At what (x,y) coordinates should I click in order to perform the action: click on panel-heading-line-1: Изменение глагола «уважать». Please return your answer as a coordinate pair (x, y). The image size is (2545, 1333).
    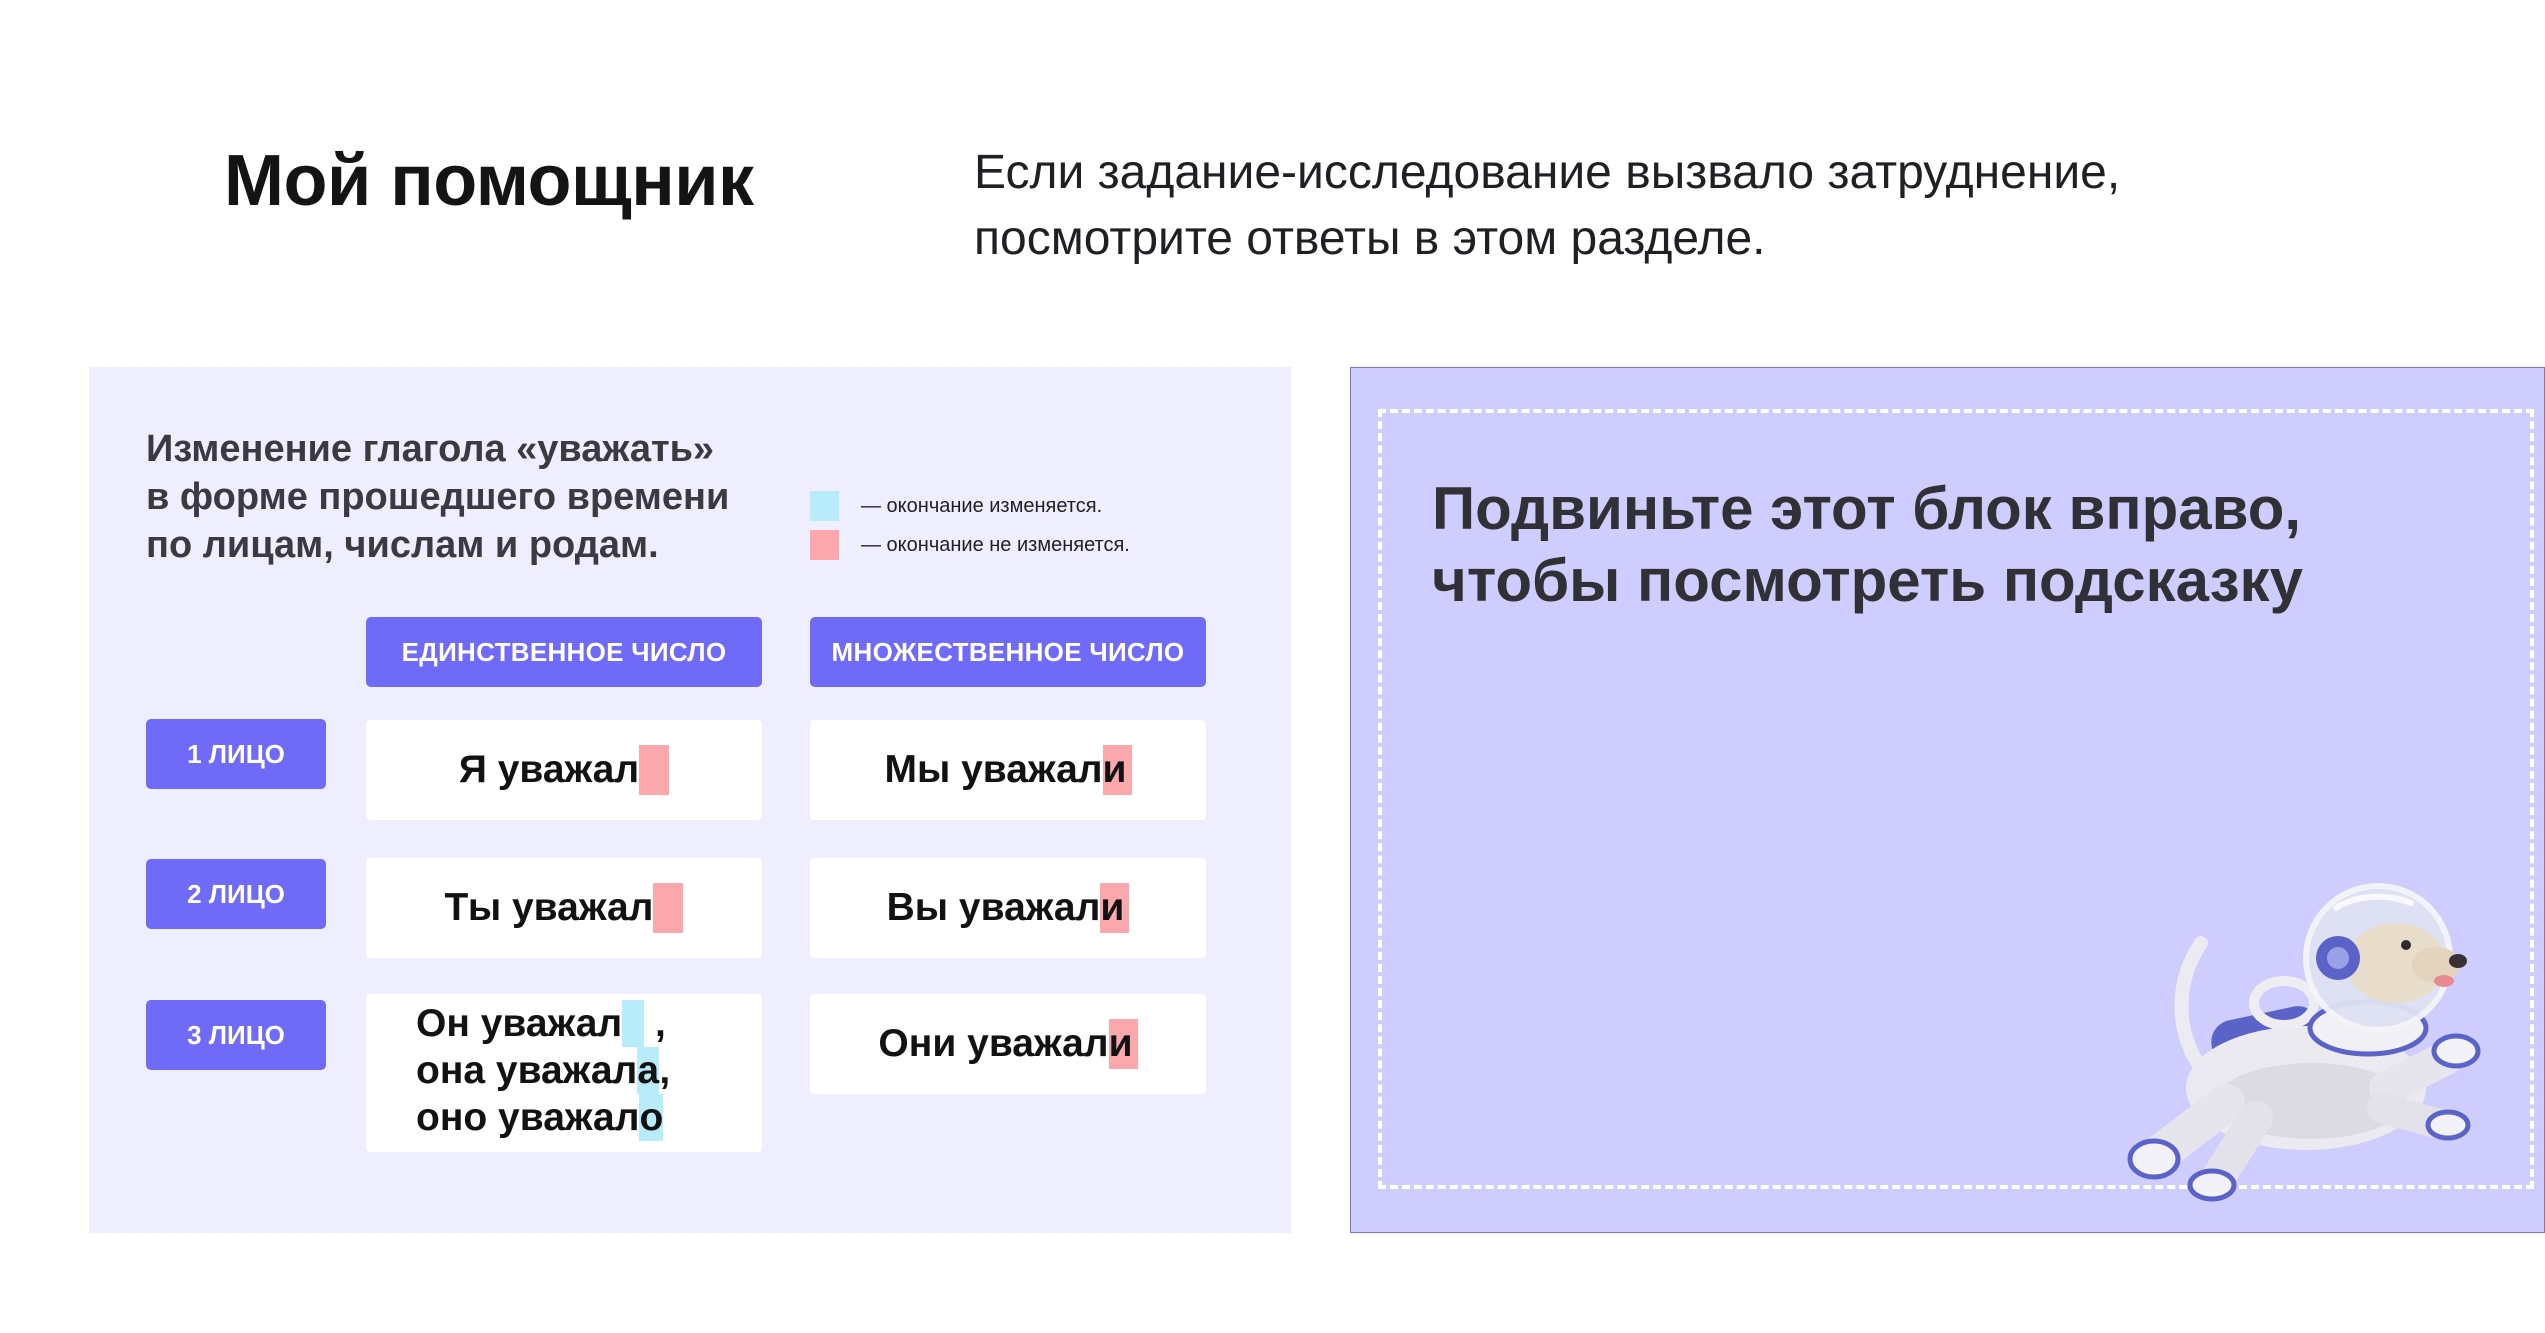
    Looking at the image, I should click on (430, 449).